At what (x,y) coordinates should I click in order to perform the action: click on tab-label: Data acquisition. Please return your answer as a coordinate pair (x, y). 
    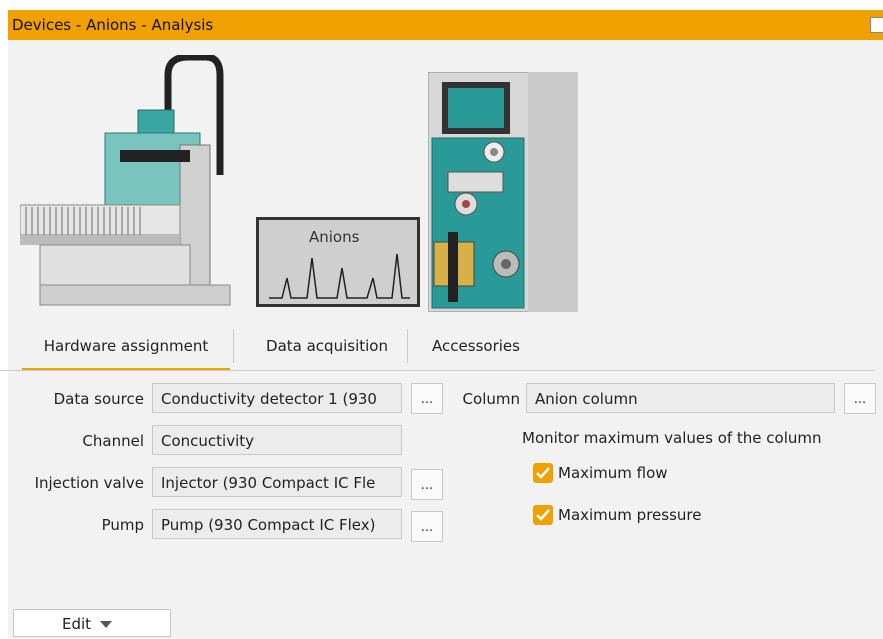
    Looking at the image, I should click on (327, 346).